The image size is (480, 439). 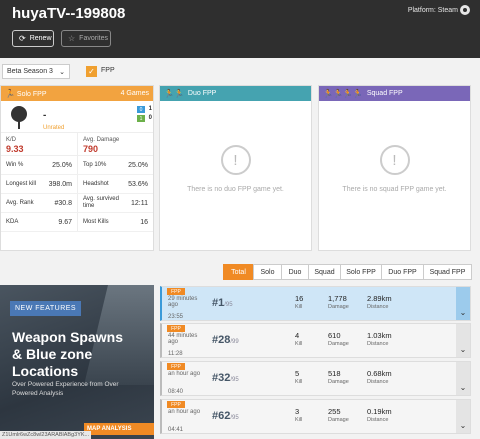 I want to click on rank-value: #28, so click(x=221, y=340).